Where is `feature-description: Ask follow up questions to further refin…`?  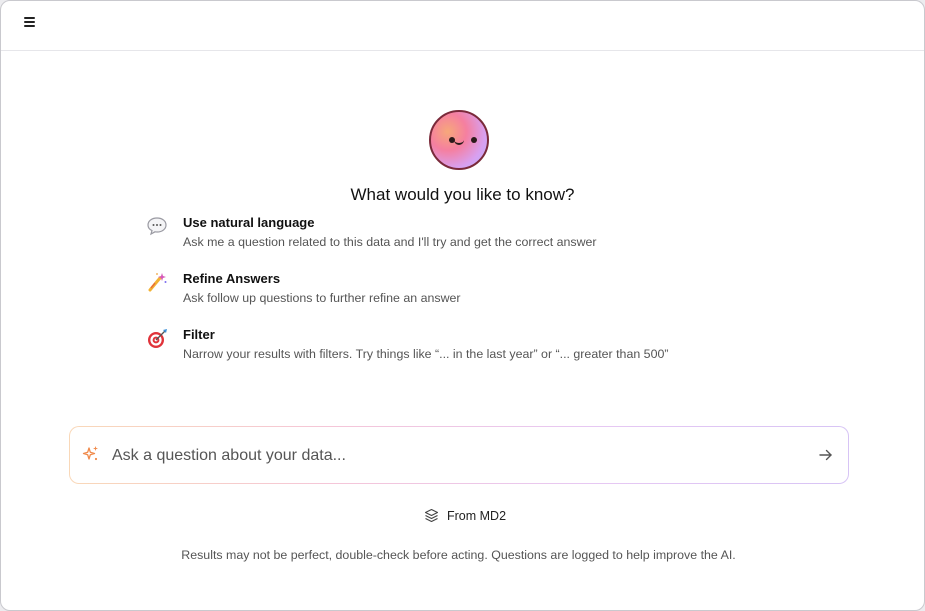
feature-description: Ask follow up questions to further refin… is located at coordinates (322, 298).